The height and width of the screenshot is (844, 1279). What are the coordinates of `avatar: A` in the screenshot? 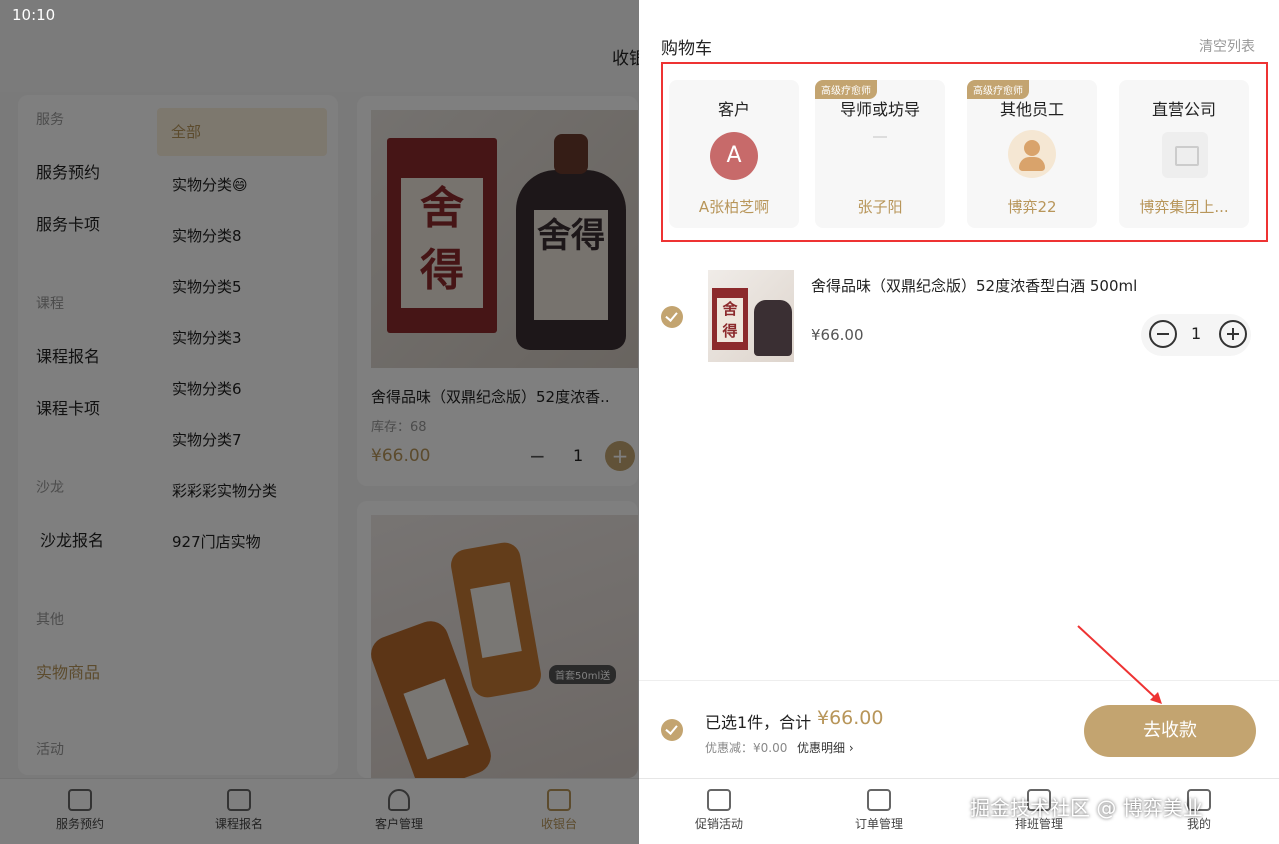 It's located at (734, 156).